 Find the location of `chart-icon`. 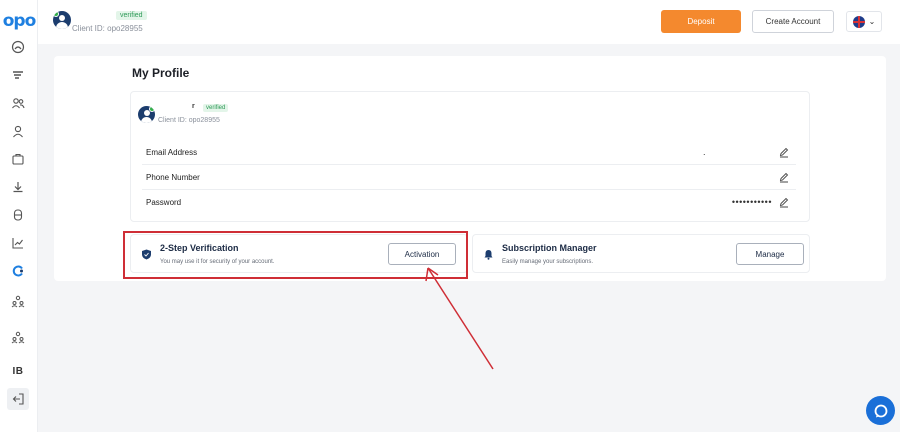

chart-icon is located at coordinates (18, 243).